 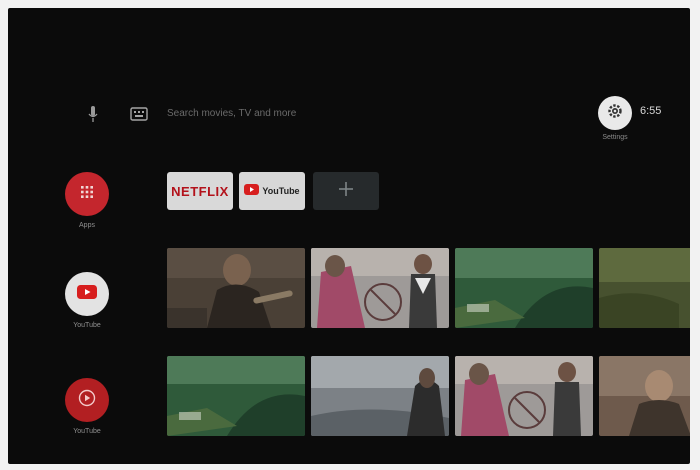 What do you see at coordinates (87, 431) in the screenshot?
I see `youtube-music-label: YouTube` at bounding box center [87, 431].